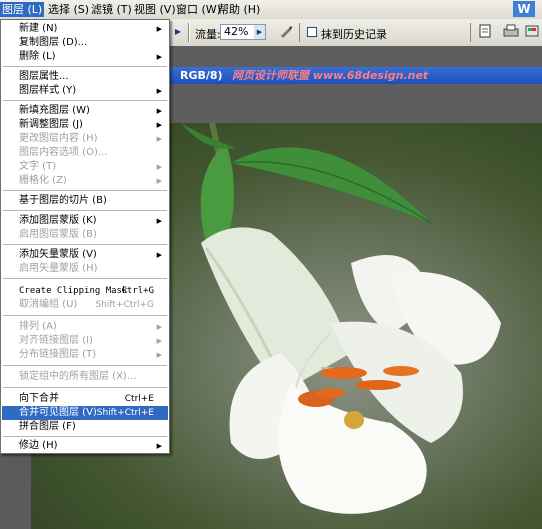 The height and width of the screenshot is (529, 542). Describe the element at coordinates (85, 125) in the screenshot. I see `menu-item-new-adjustment-layer: 新调整图层 (J) ▶` at that location.